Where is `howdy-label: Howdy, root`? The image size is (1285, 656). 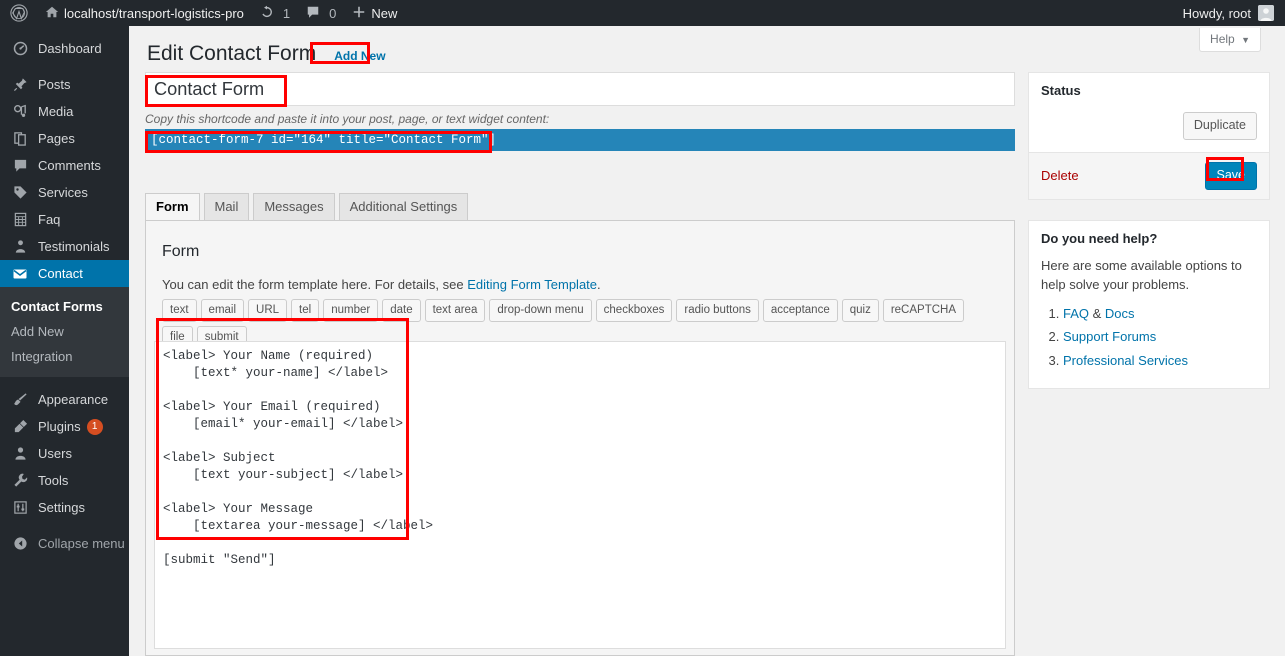
howdy-label: Howdy, root is located at coordinates (1216, 13).